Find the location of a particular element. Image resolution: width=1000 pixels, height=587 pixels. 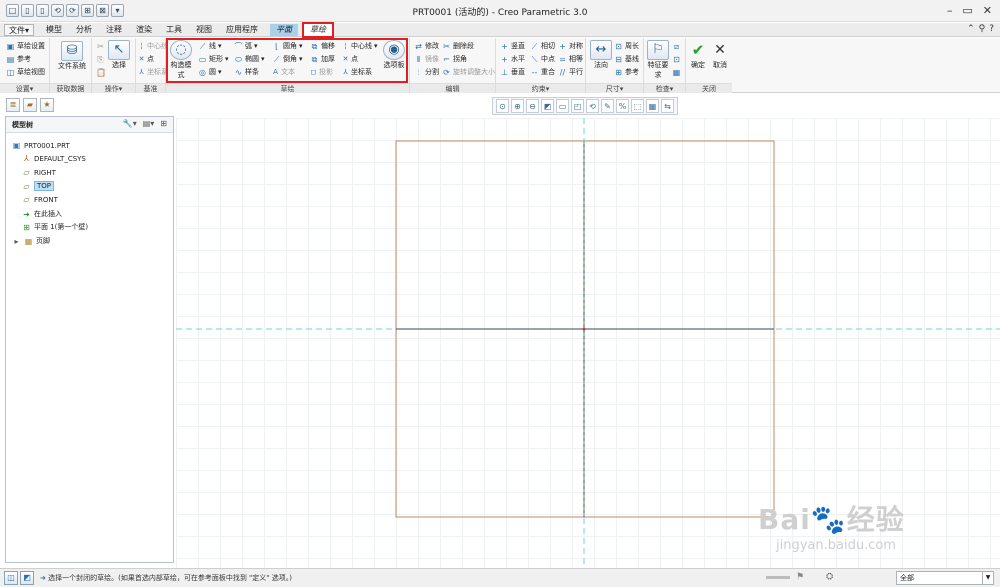

sketch-view-icon-toolbar: ⇆ is located at coordinates (667, 106).